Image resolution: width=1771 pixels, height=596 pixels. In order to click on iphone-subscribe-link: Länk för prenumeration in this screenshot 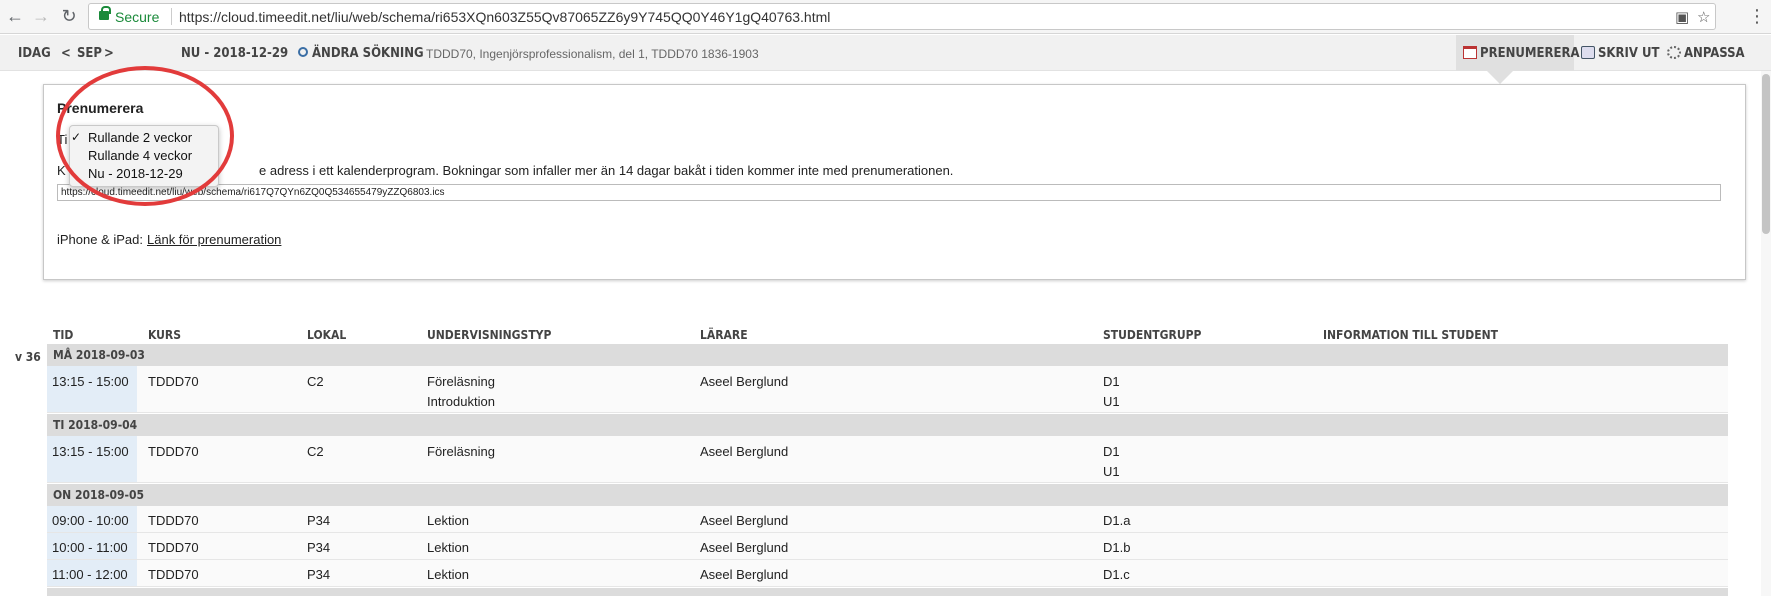, I will do `click(214, 239)`.